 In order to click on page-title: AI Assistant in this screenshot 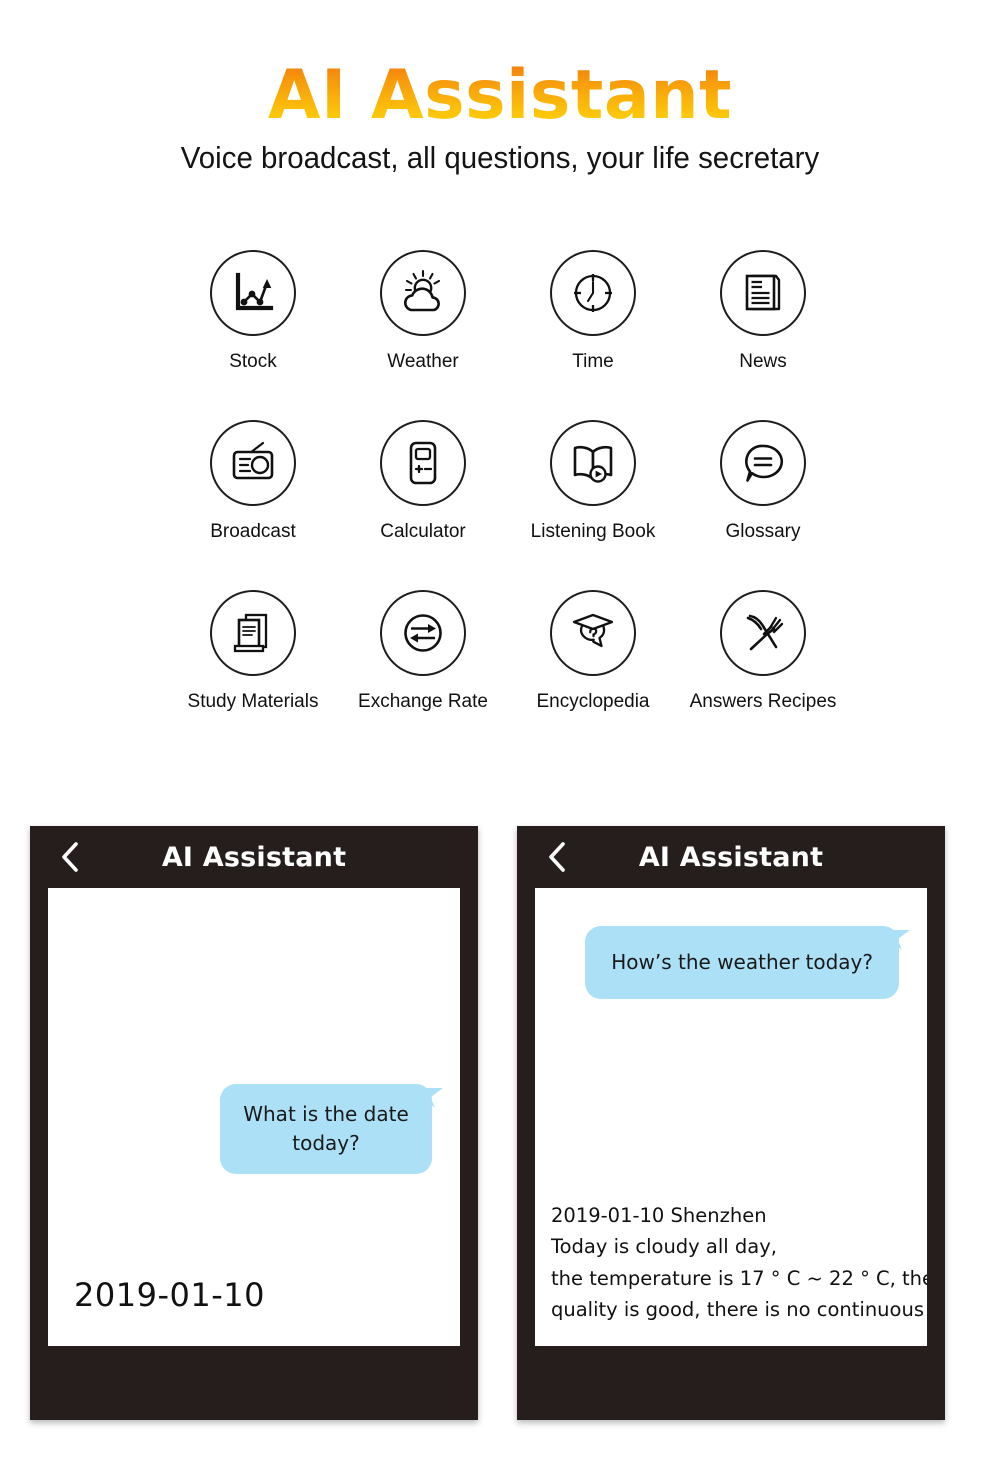, I will do `click(500, 65)`.